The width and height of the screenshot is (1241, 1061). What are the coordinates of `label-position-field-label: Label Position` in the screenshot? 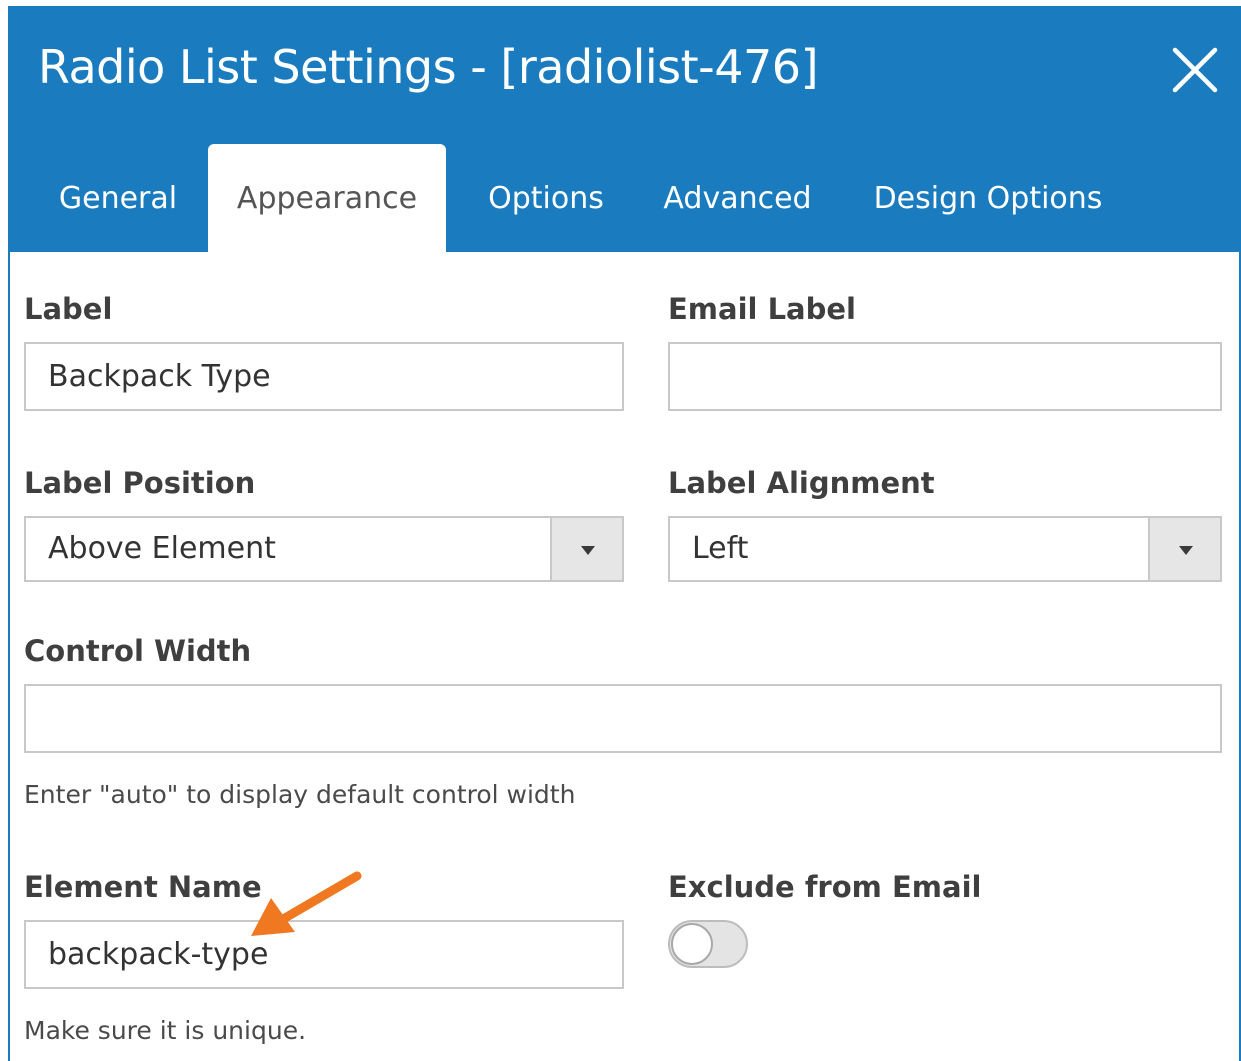 It's located at (140, 483).